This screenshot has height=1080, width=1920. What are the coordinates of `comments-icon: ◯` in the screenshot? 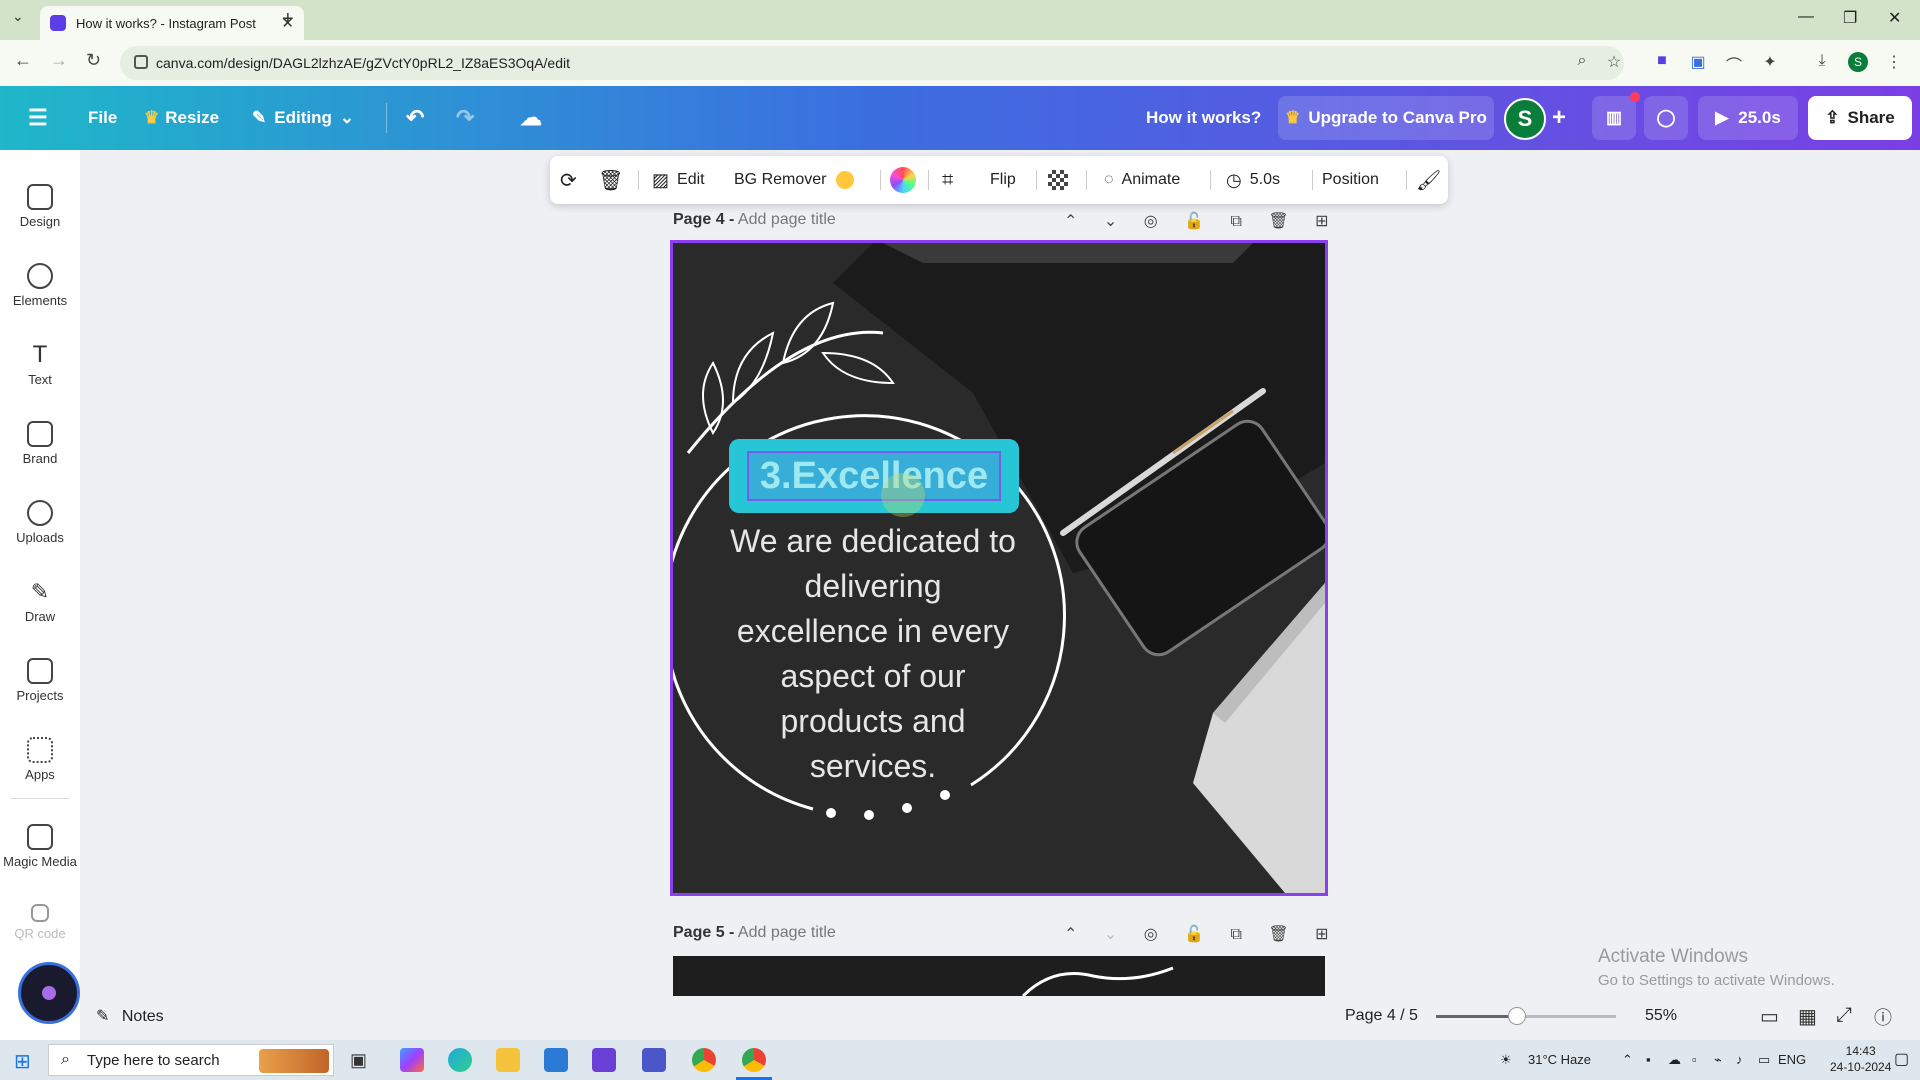 It's located at (1666, 118).